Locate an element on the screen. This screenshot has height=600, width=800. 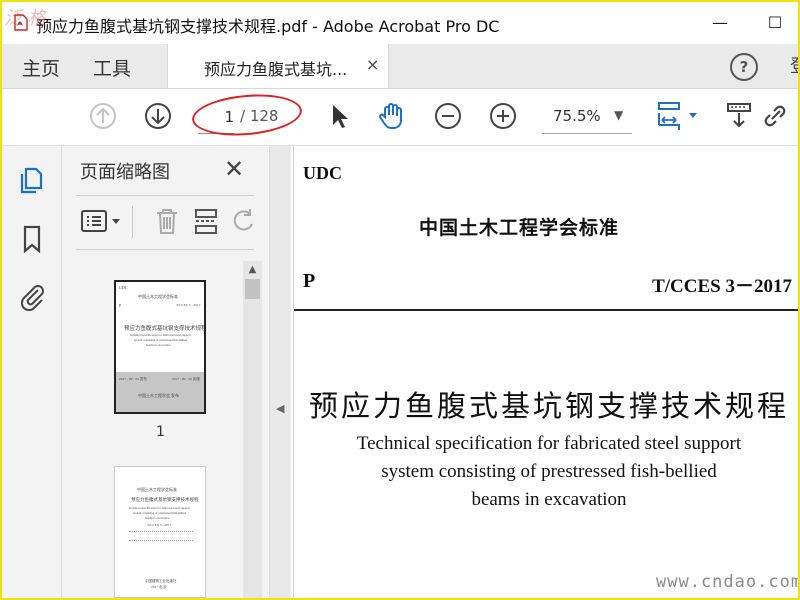
scroll-mode-icon is located at coordinates (739, 116).